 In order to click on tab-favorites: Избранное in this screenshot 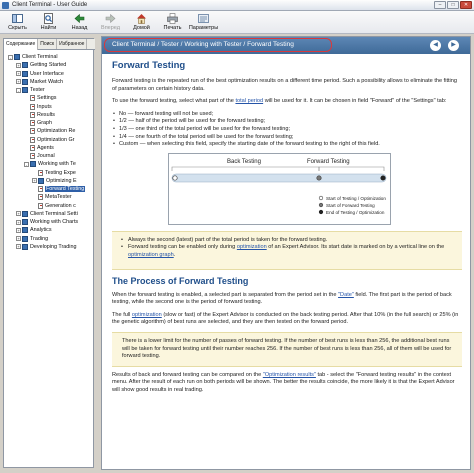, I will do `click(72, 44)`.